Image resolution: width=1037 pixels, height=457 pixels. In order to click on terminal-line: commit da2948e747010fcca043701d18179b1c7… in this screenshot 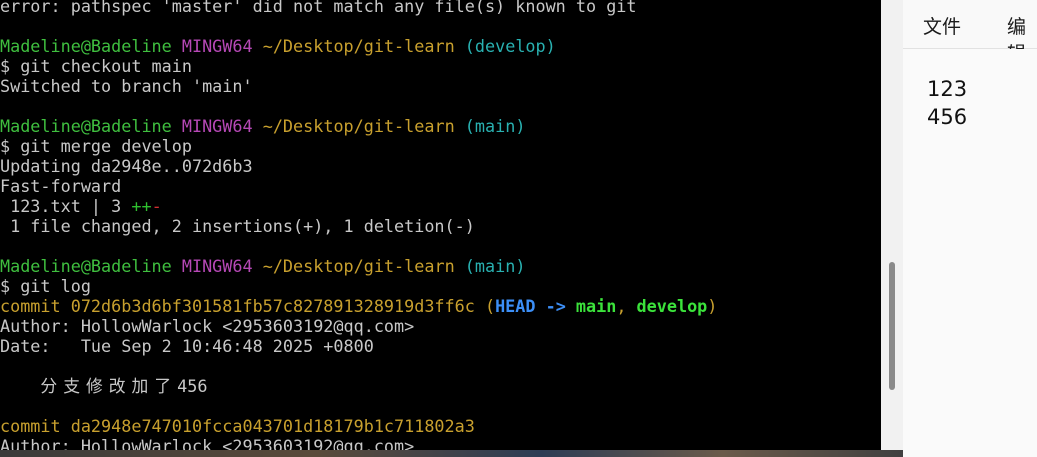, I will do `click(237, 426)`.